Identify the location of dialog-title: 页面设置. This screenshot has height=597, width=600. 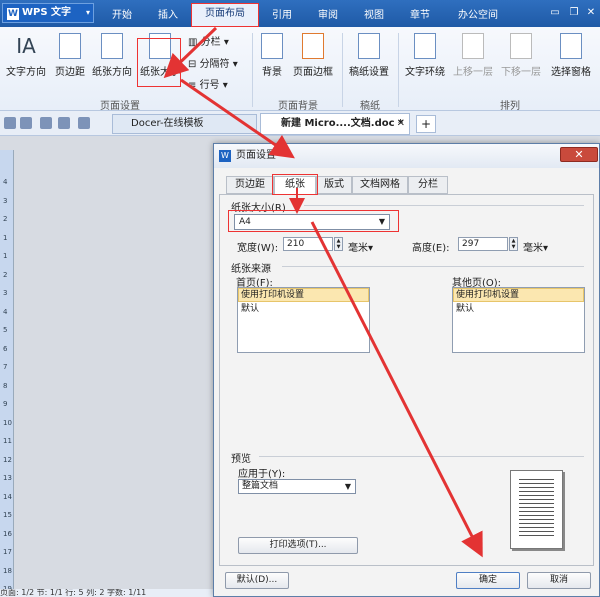
(256, 155).